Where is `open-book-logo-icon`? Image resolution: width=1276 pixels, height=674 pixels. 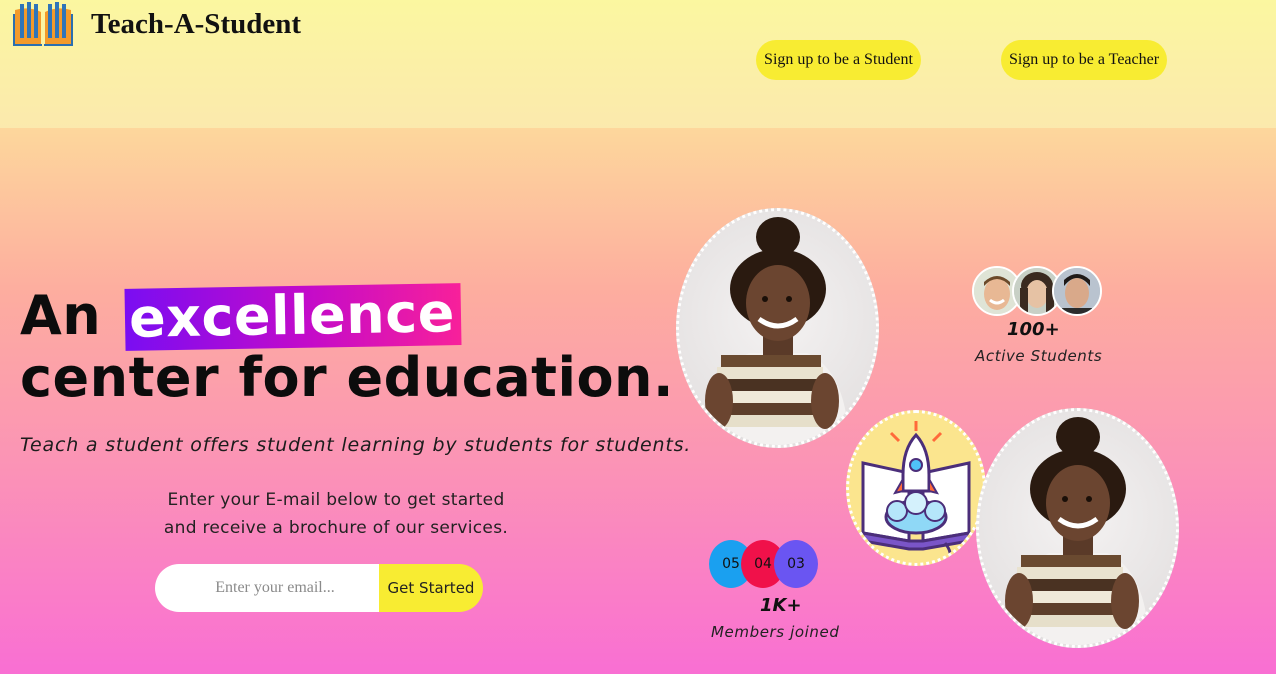 open-book-logo-icon is located at coordinates (43, 23).